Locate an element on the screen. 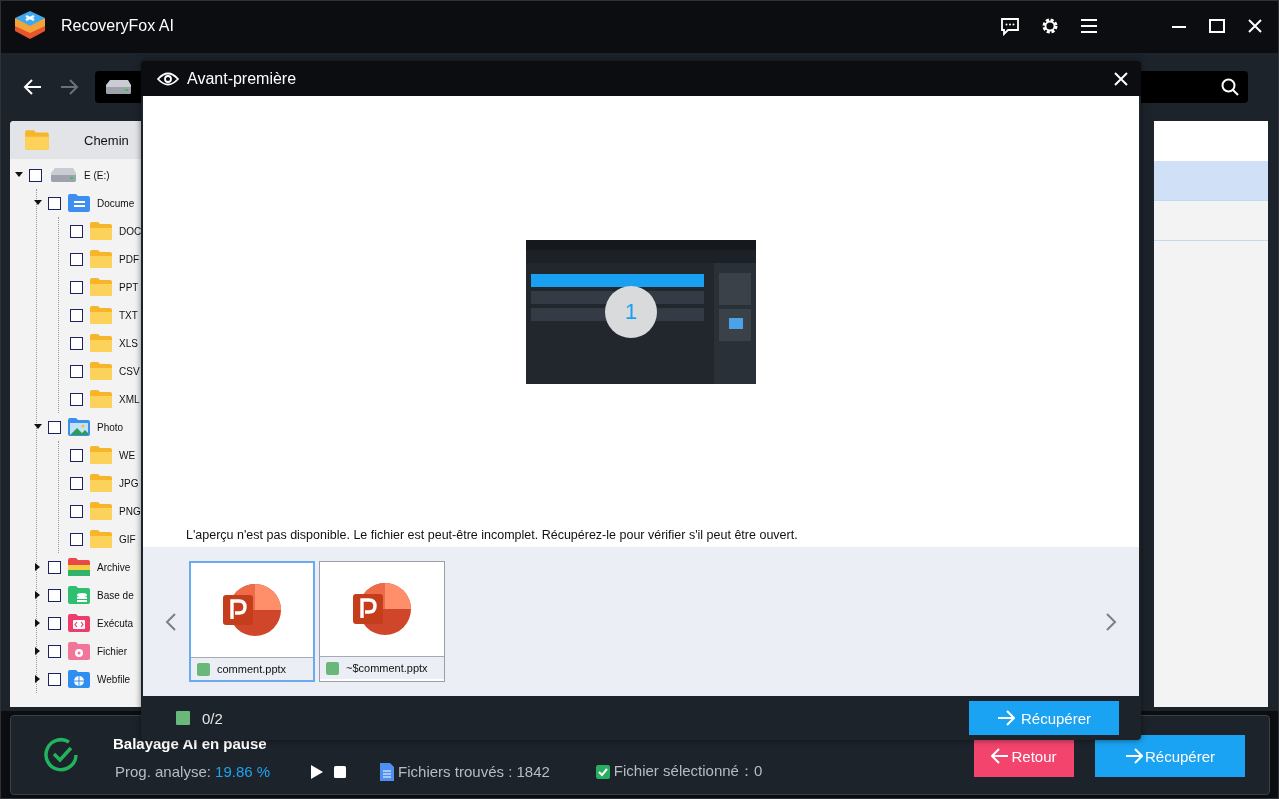 This screenshot has height=799, width=1279. back-arrow-icon is located at coordinates (33, 87).